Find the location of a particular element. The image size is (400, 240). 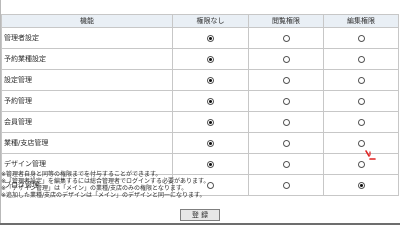

table-header-row: 機能 権限なし 閲覧権限 編集権限 is located at coordinates (200, 21).